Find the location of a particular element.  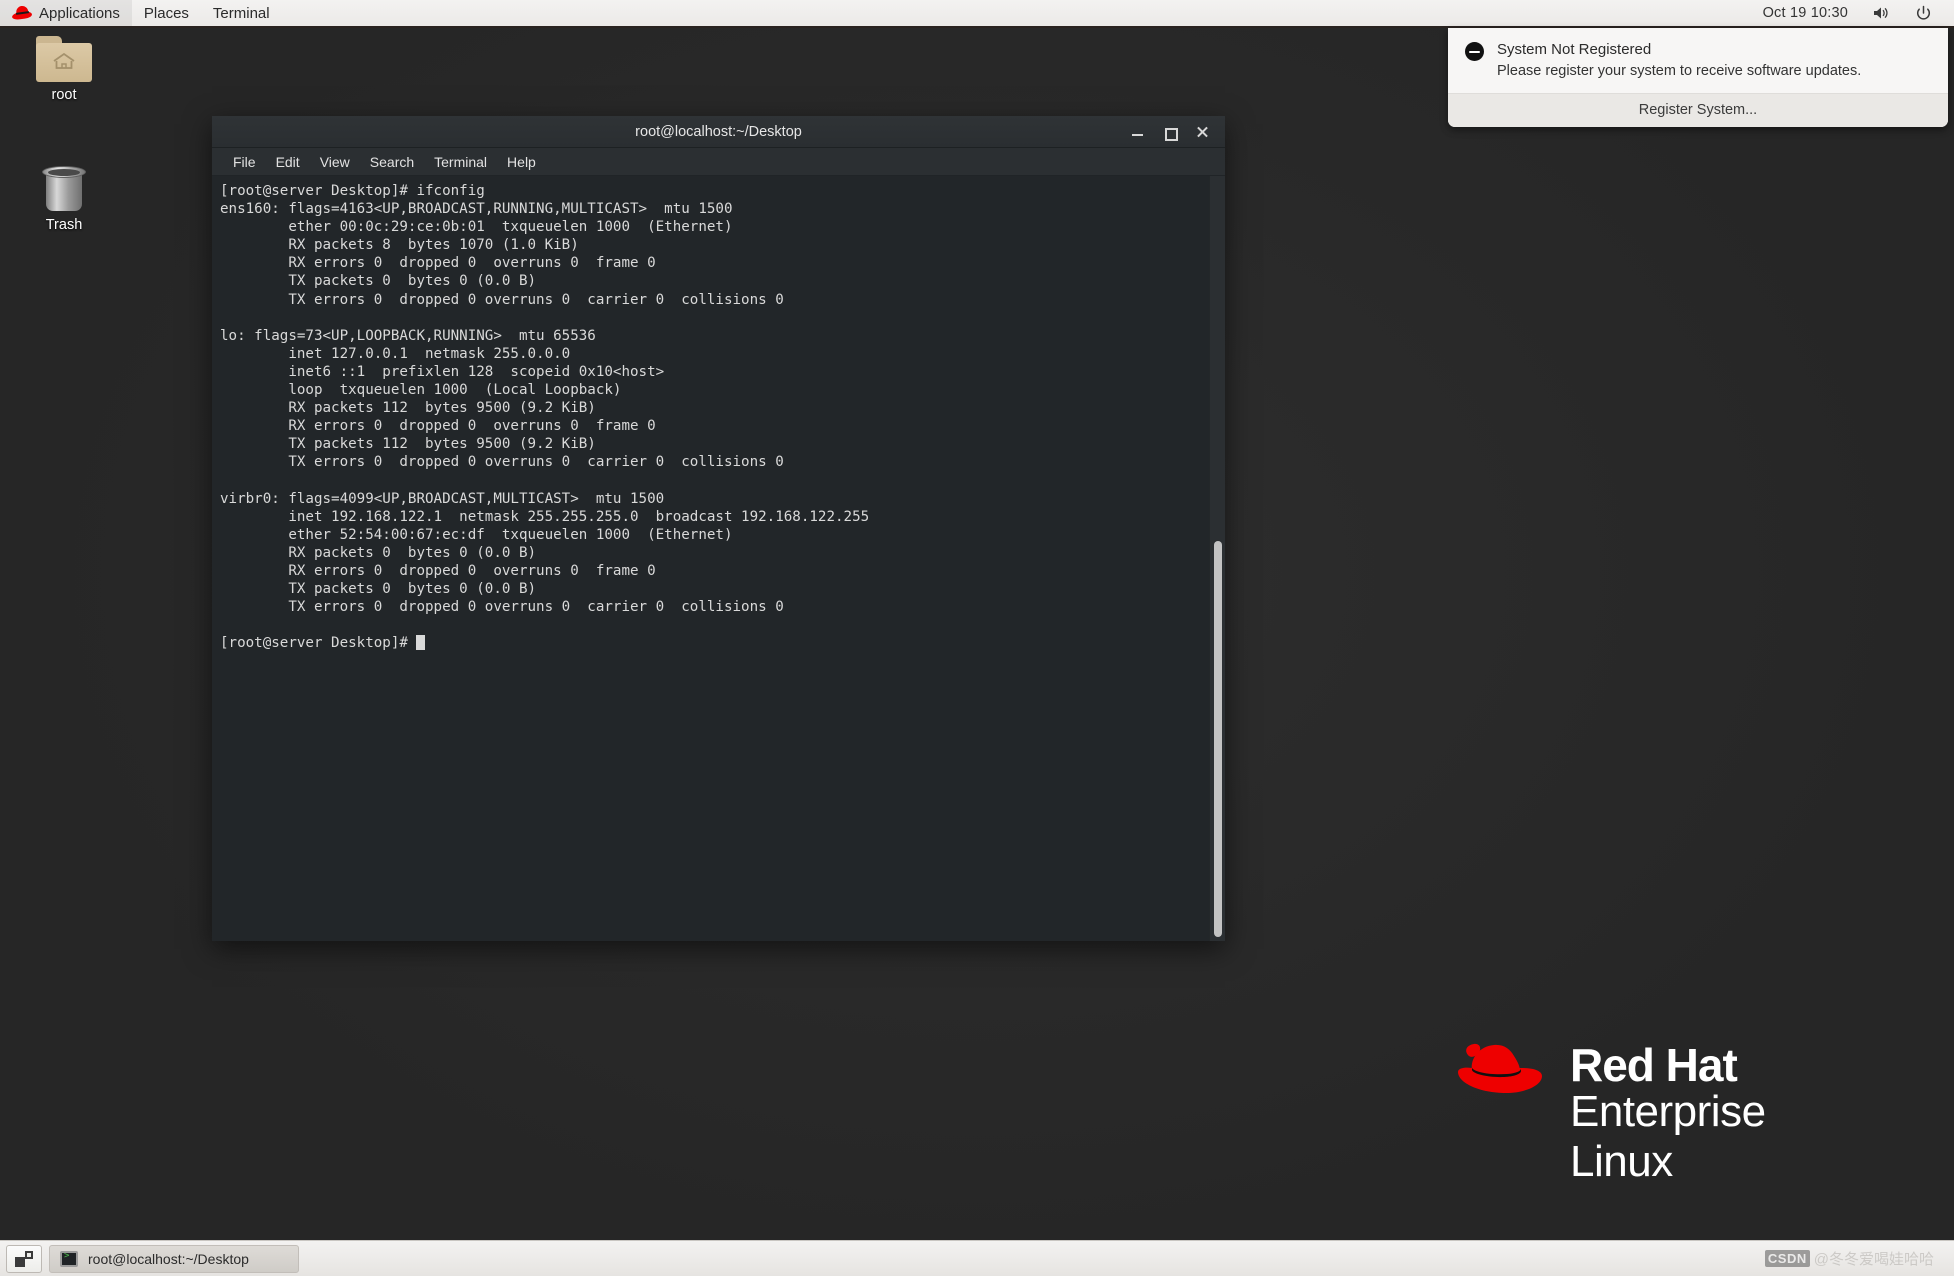

menu-search: Search is located at coordinates (392, 162).